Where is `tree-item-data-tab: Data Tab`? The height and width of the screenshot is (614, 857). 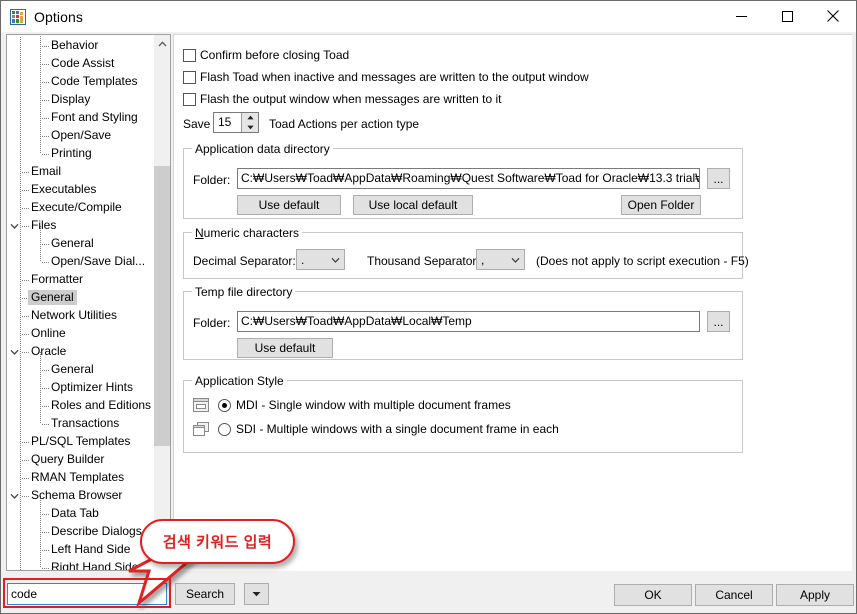 tree-item-data-tab: Data Tab is located at coordinates (81, 514).